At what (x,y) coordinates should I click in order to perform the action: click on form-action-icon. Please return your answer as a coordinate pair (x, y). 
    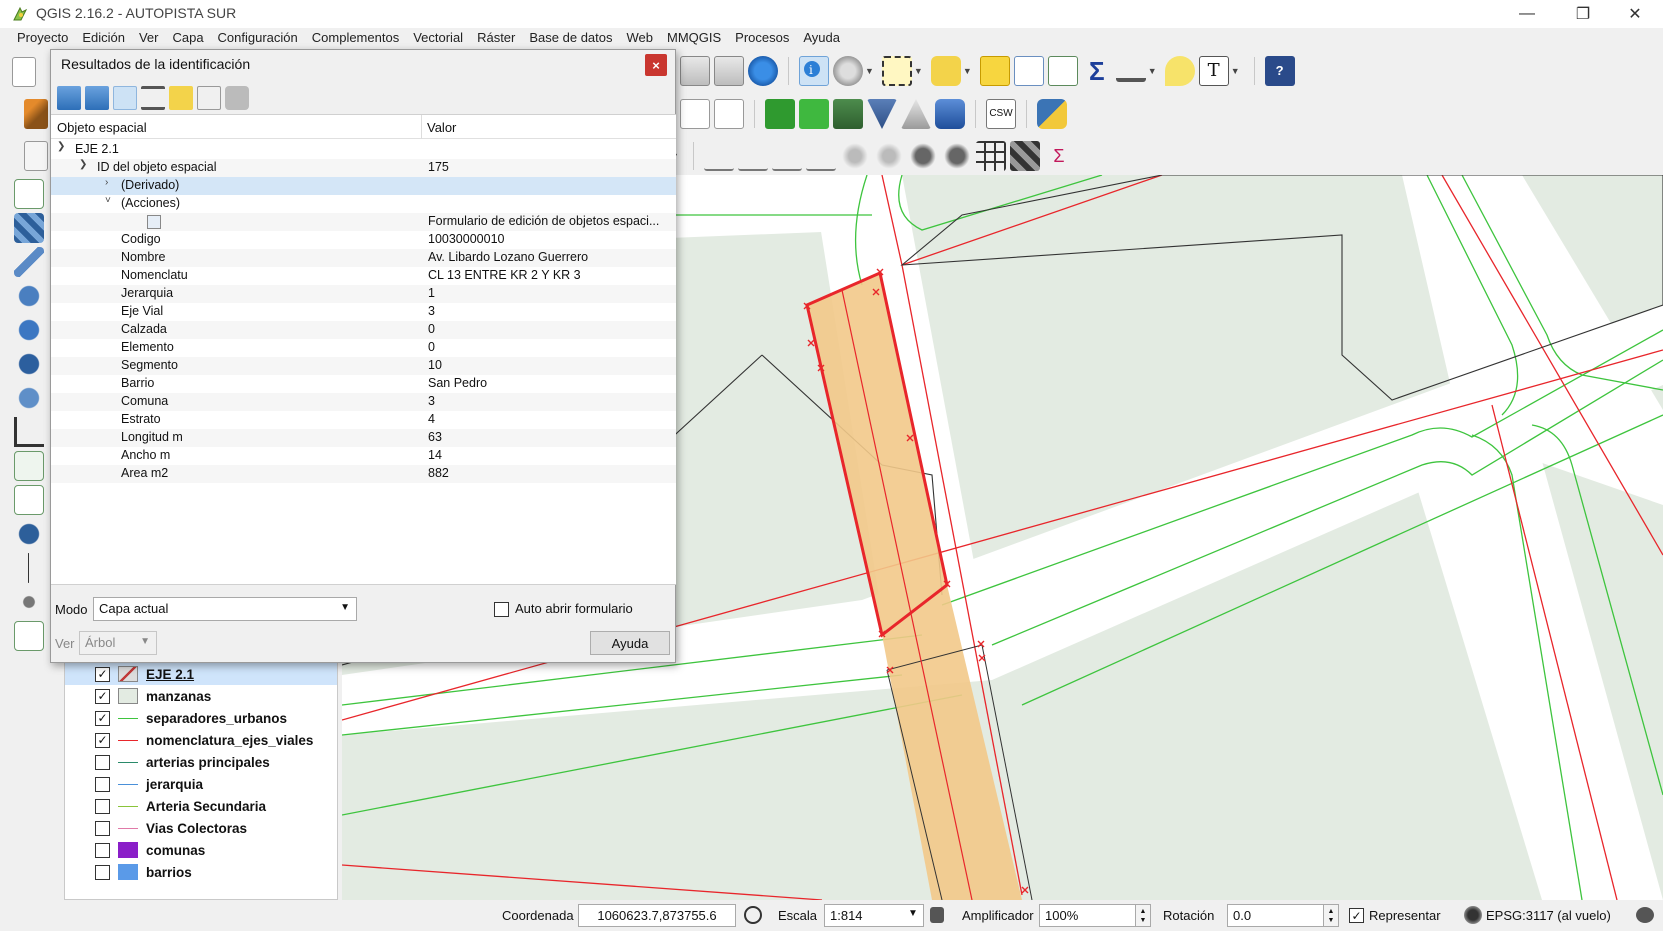
    Looking at the image, I should click on (154, 222).